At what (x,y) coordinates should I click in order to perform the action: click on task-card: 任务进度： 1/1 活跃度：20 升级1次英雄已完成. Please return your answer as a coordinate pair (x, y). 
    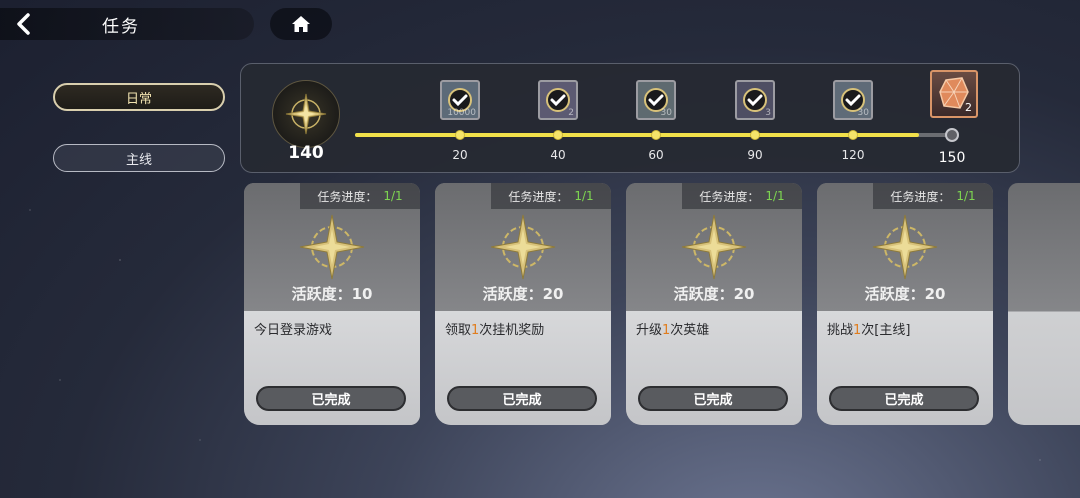
    Looking at the image, I should click on (714, 304).